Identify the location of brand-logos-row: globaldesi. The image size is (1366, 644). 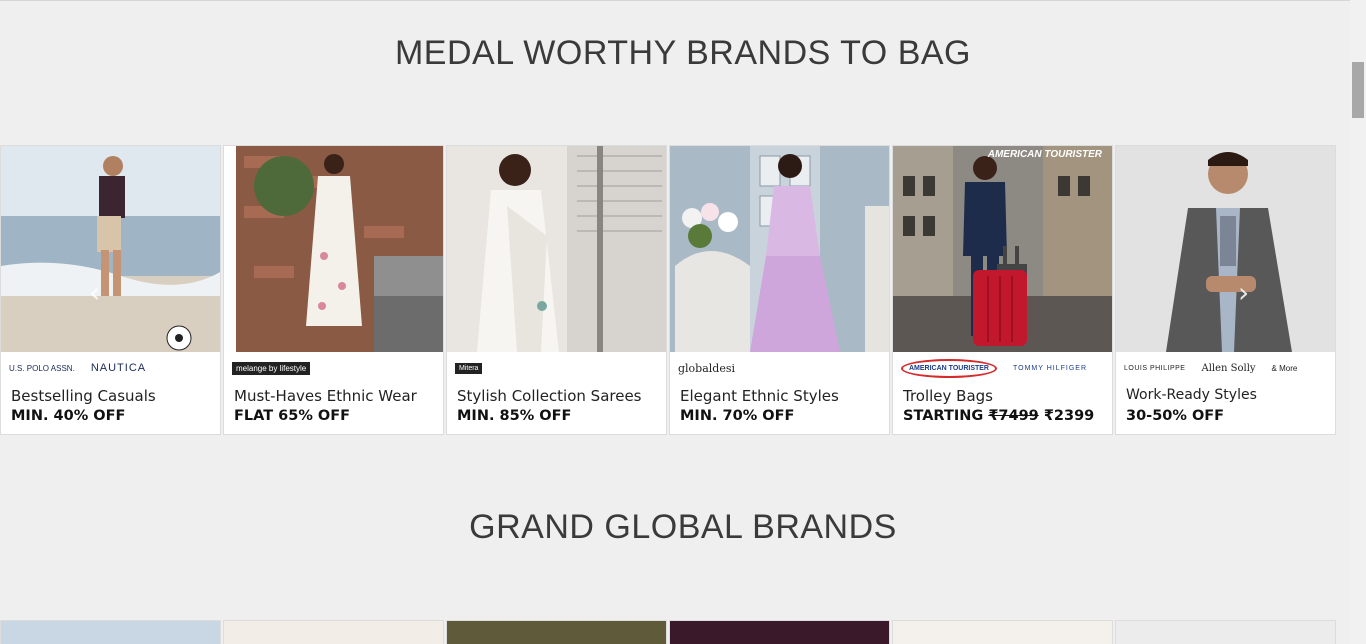
(779, 368).